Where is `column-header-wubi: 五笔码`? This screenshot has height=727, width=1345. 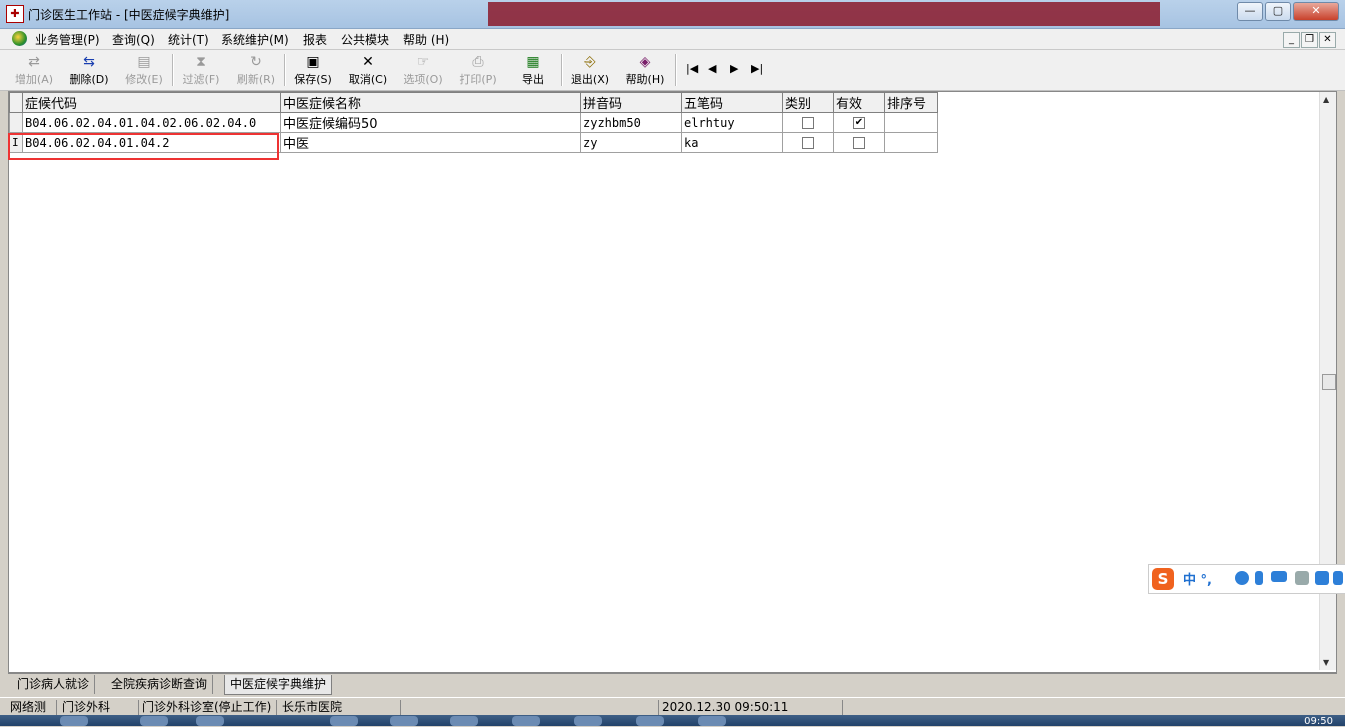 column-header-wubi: 五笔码 is located at coordinates (732, 102).